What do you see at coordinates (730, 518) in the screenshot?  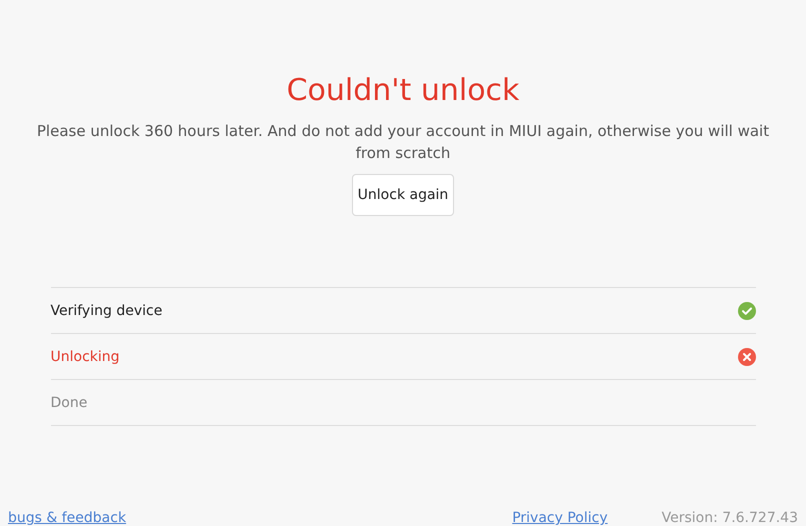 I see `version-text: Version: 7.6.727.43` at bounding box center [730, 518].